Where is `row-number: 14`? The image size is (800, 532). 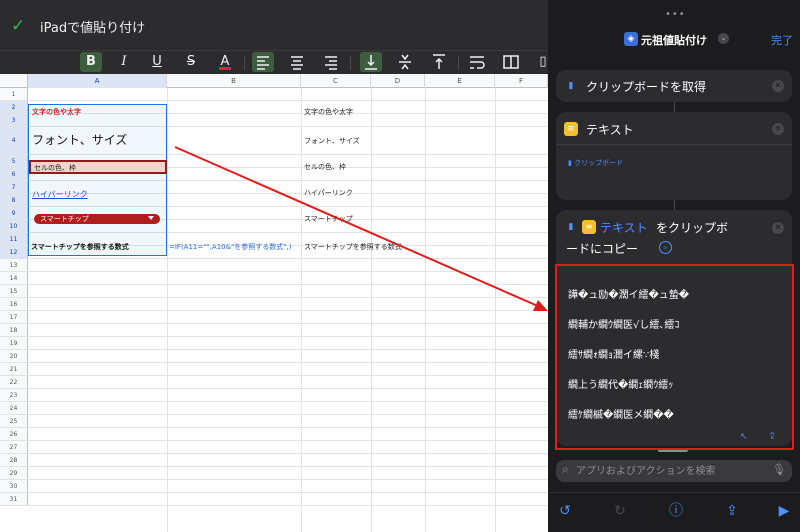 row-number: 14 is located at coordinates (14, 278).